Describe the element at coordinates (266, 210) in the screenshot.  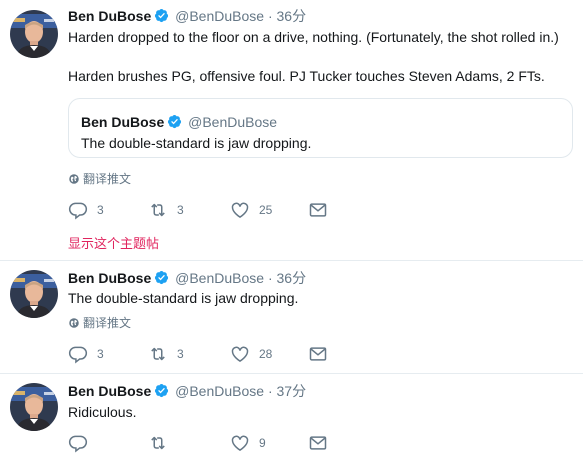
I see `like-count: 25` at that location.